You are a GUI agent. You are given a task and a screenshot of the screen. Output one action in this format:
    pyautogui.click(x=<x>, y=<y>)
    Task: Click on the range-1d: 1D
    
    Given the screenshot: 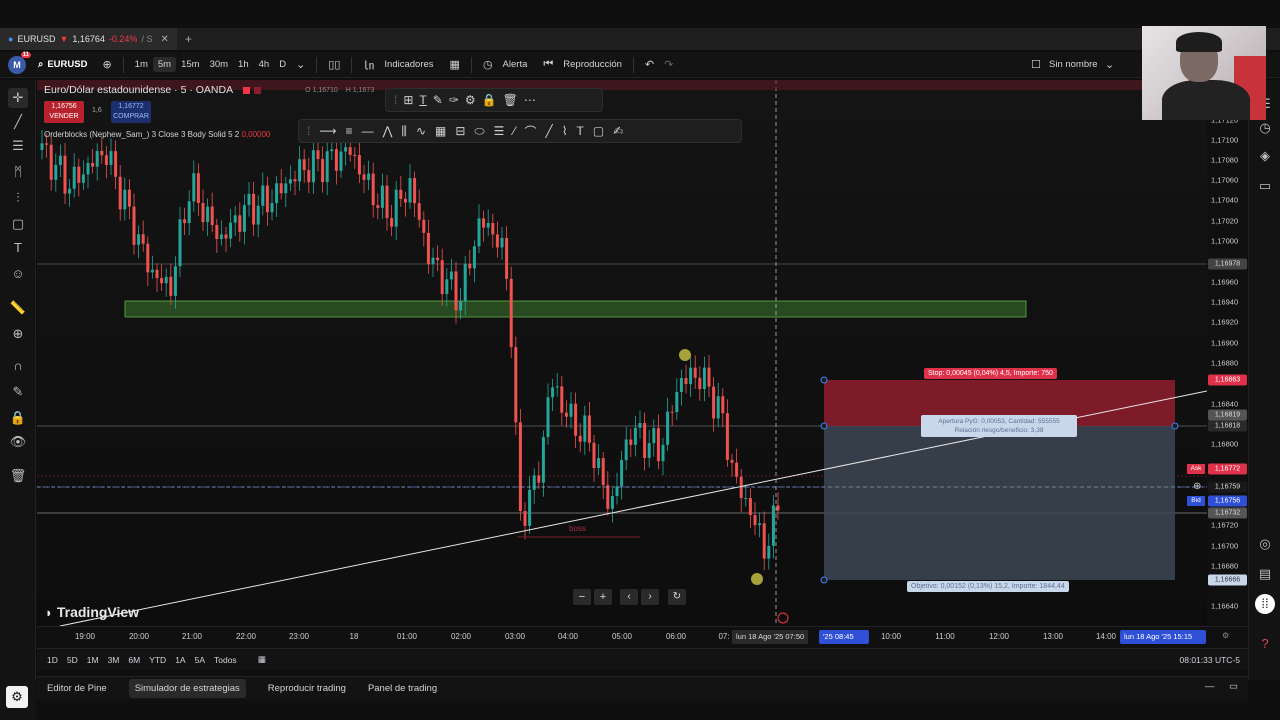 What is the action you would take?
    pyautogui.click(x=52, y=660)
    